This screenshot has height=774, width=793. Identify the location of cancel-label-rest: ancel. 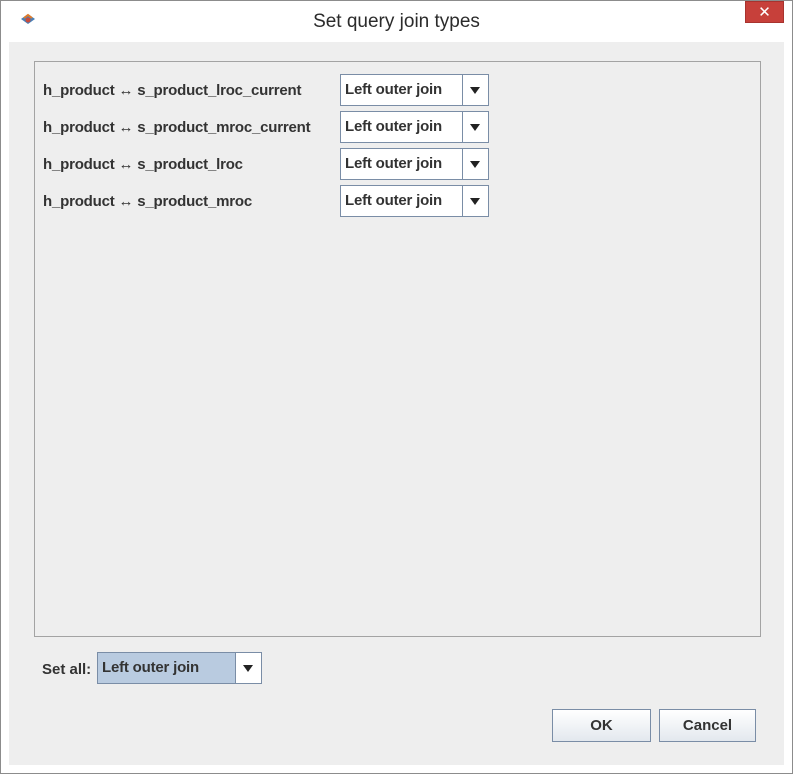
(713, 725).